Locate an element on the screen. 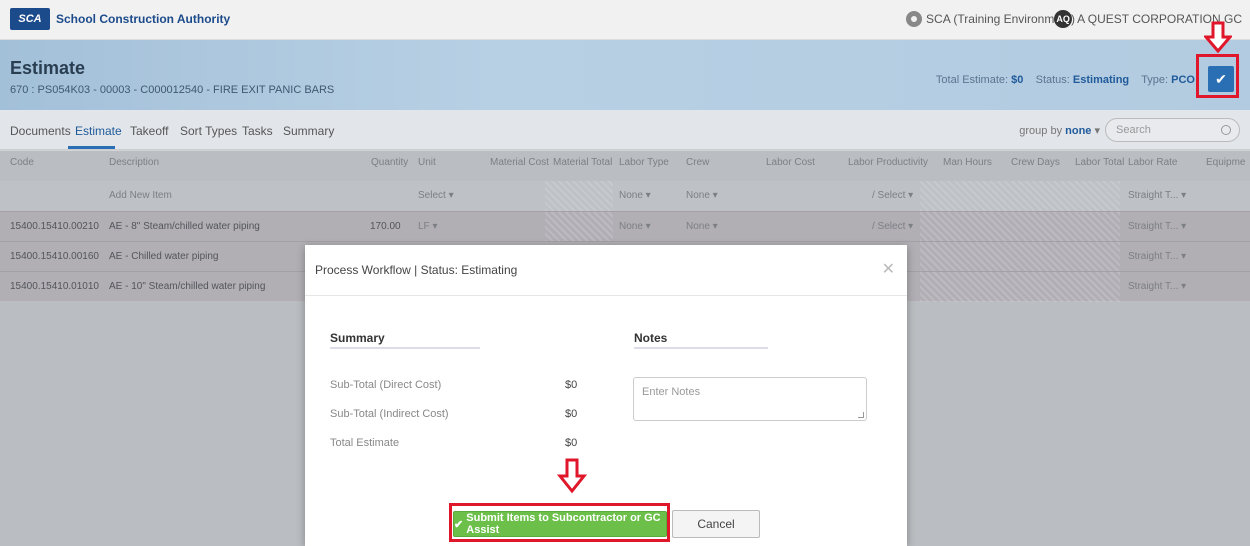  tab-summary: Summary is located at coordinates (308, 131).